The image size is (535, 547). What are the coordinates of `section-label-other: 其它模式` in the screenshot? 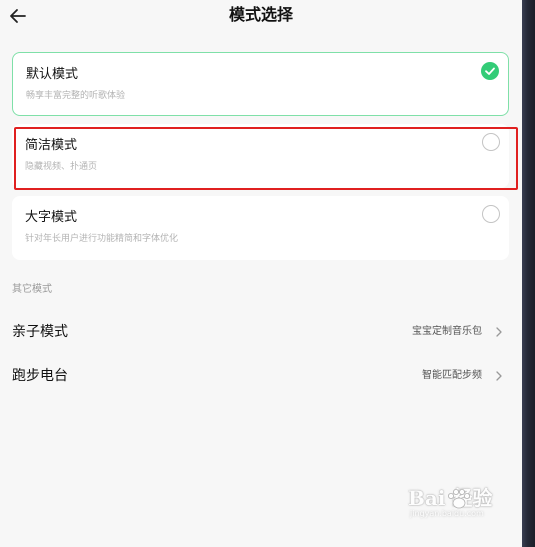 It's located at (32, 289).